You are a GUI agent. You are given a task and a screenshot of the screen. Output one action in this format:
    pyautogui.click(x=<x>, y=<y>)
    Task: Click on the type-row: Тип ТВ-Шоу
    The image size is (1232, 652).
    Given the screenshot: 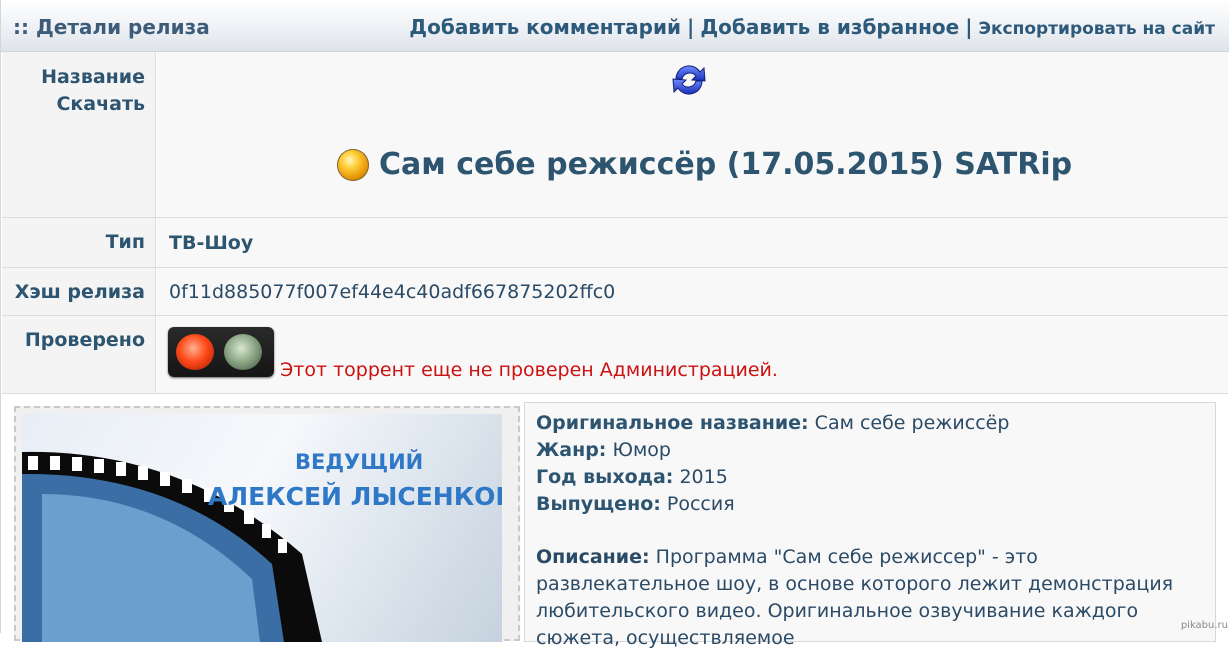 What is the action you would take?
    pyautogui.click(x=615, y=243)
    